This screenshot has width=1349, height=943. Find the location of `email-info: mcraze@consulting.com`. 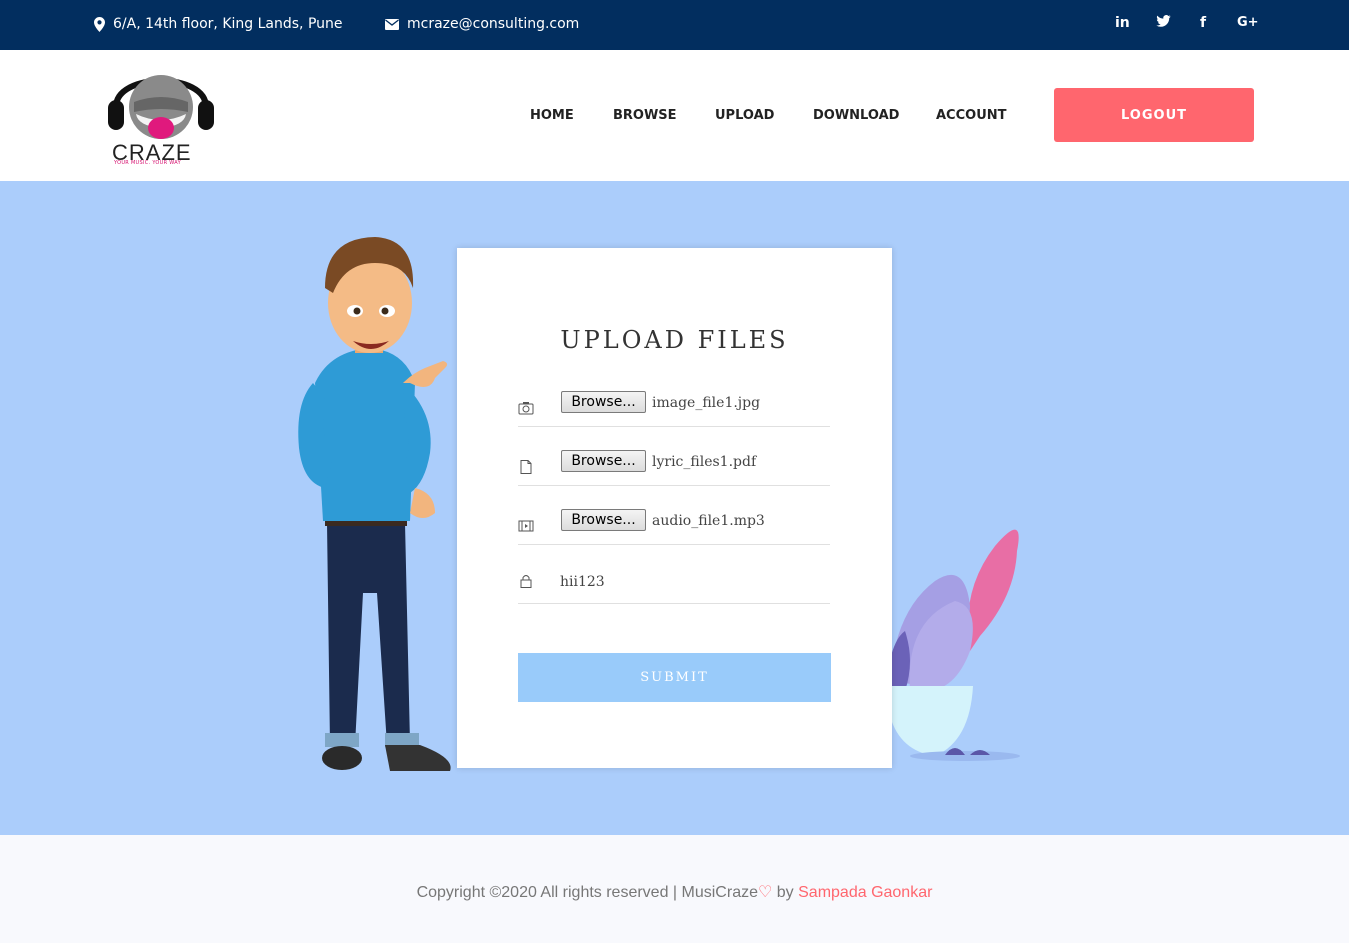

email-info: mcraze@consulting.com is located at coordinates (482, 24).